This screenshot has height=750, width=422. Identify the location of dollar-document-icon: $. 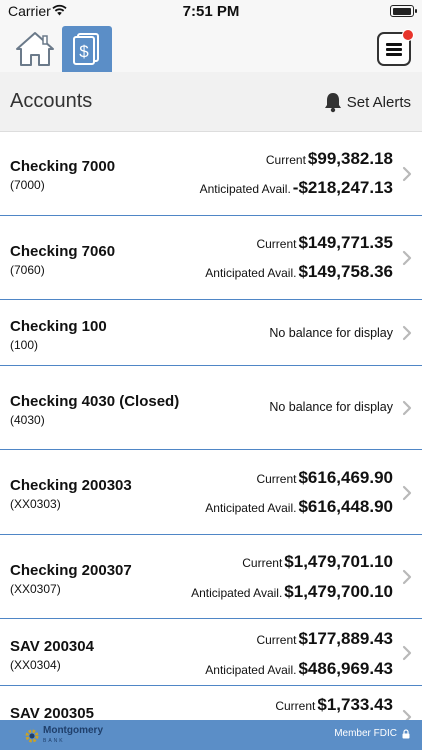
(86, 49).